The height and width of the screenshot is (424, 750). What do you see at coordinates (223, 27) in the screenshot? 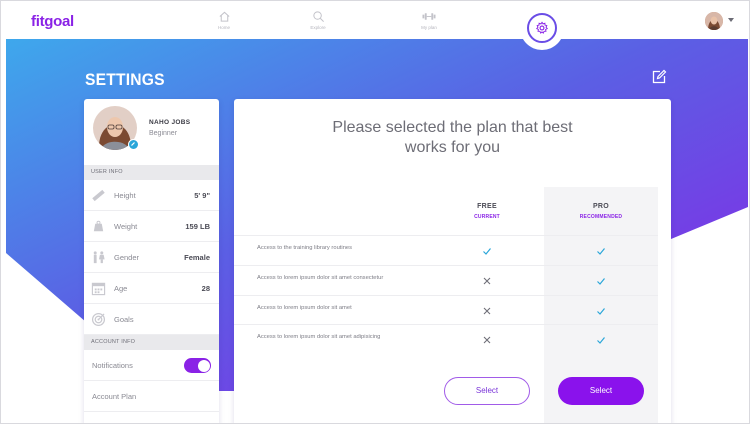
I see `nav-item-home-label: Home` at bounding box center [223, 27].